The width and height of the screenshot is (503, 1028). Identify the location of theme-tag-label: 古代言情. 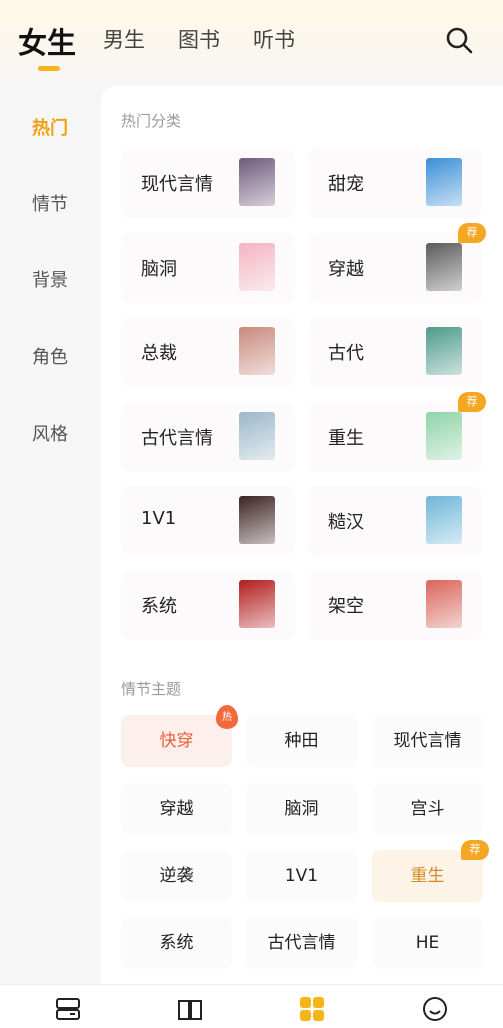
(301, 943).